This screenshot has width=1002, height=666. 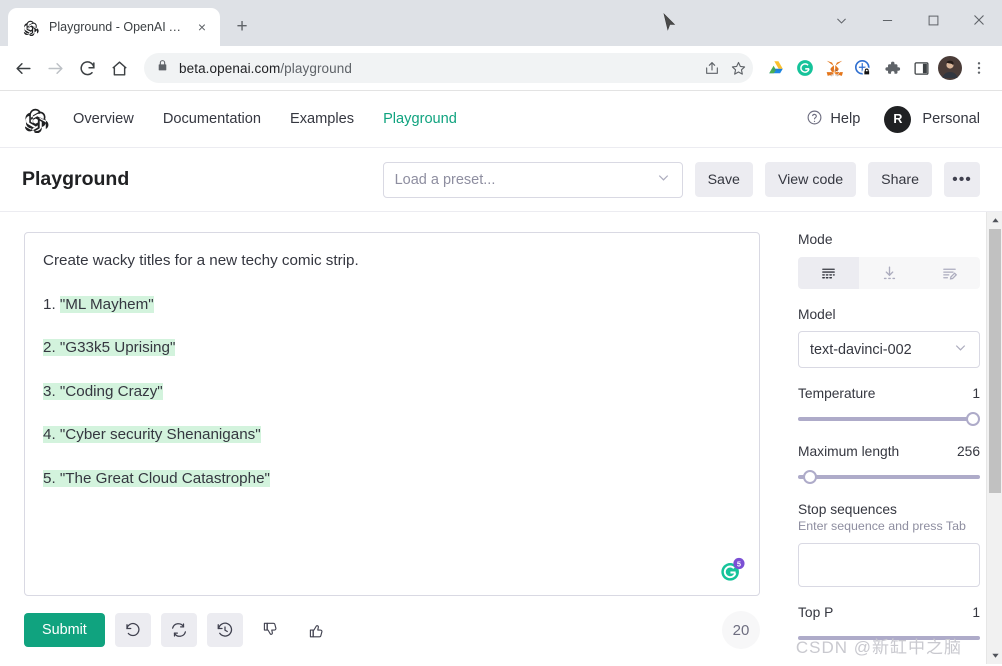 I want to click on save-button: Save, so click(x=723, y=179).